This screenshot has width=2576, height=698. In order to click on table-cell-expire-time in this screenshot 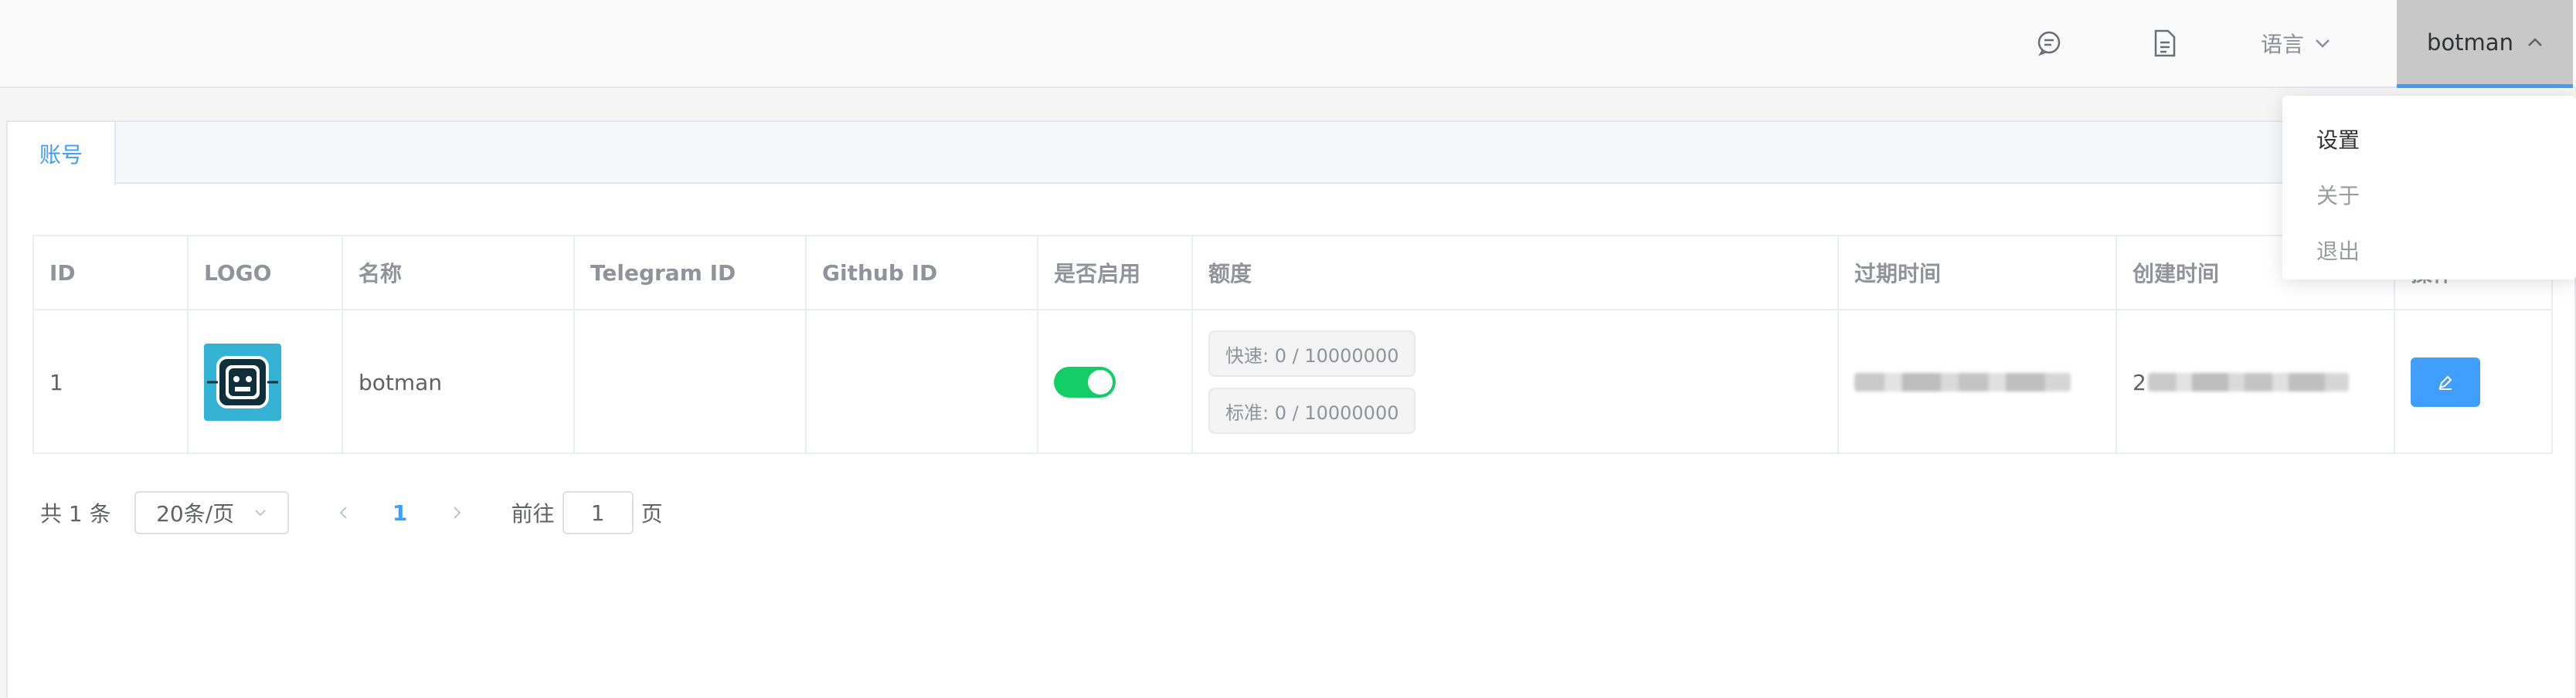, I will do `click(1978, 382)`.